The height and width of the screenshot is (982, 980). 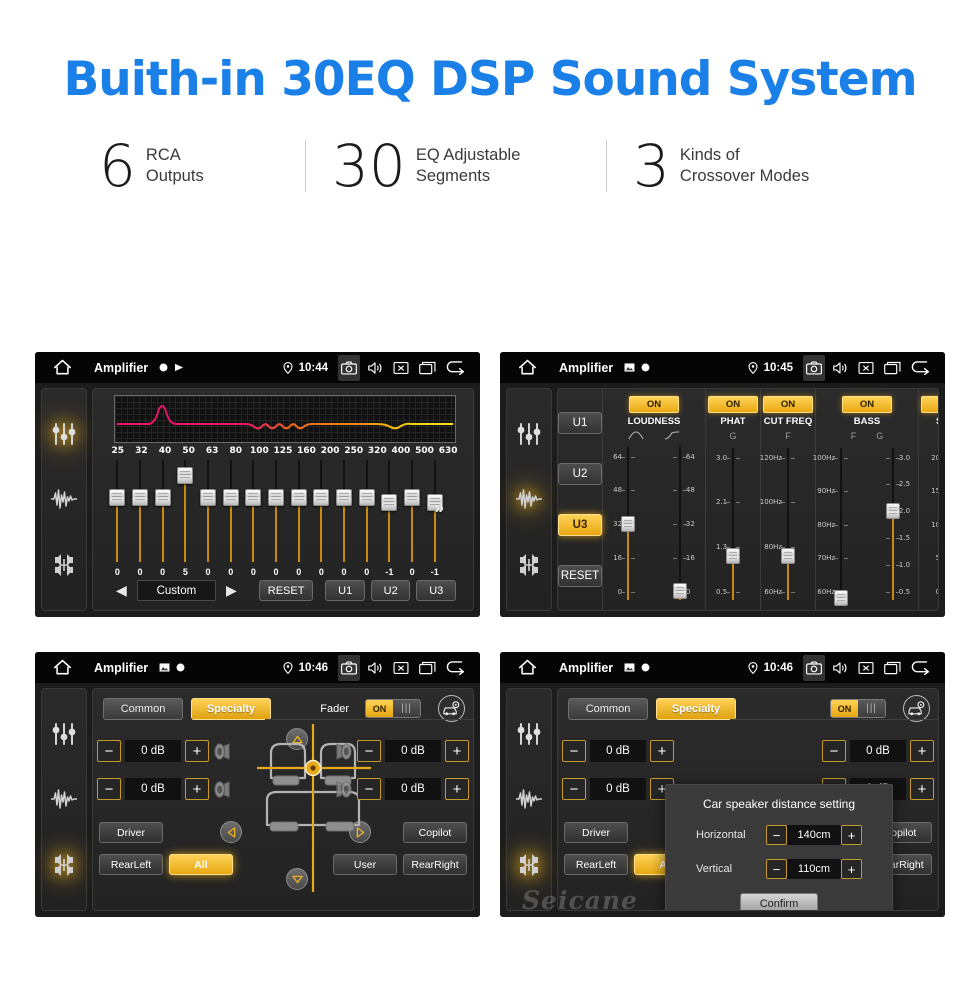 What do you see at coordinates (893, 524) in the screenshot?
I see `crossover-slider: 3.0 2.5 2.0 1.5 1.0 0.5` at bounding box center [893, 524].